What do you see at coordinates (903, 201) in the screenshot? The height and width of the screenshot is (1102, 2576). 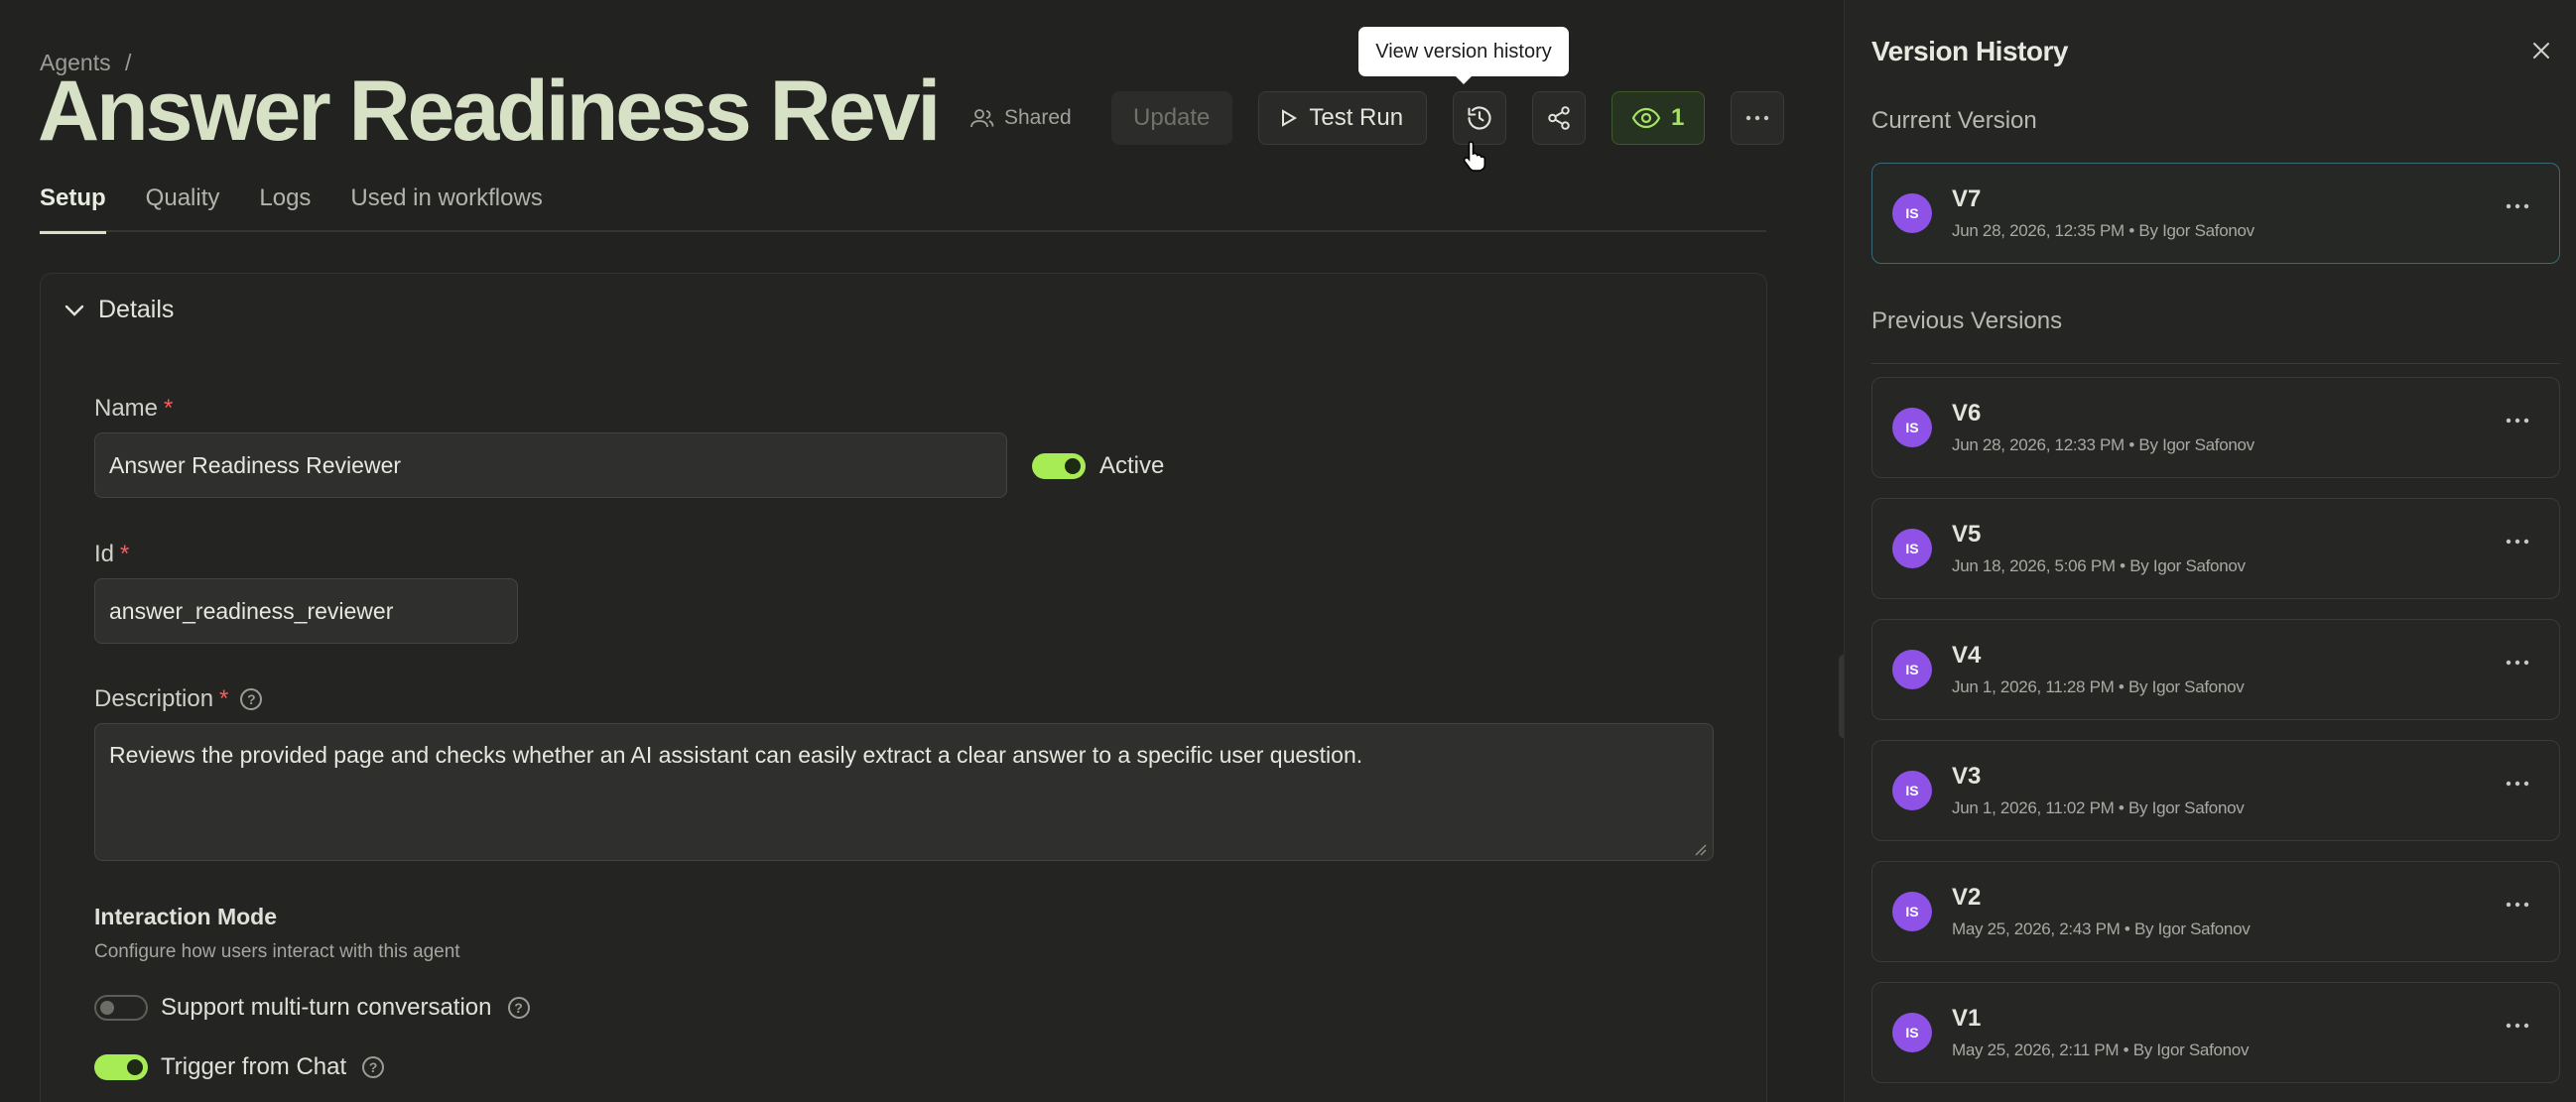 I see `tab-bar: Setup Quality Logs Used in workflows` at bounding box center [903, 201].